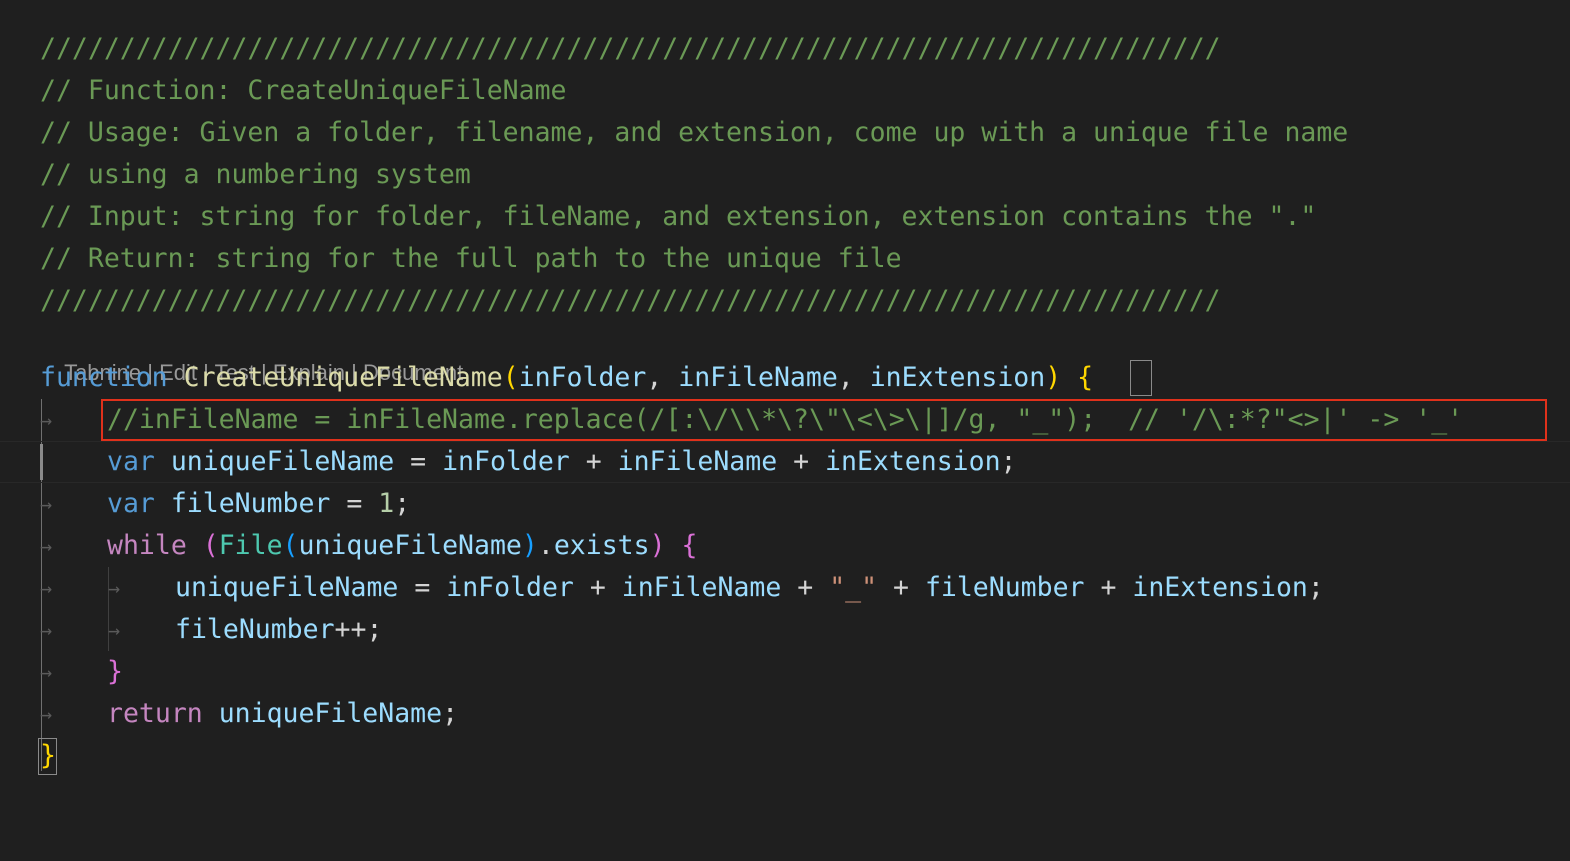  What do you see at coordinates (250, 545) in the screenshot?
I see `file-class: File` at bounding box center [250, 545].